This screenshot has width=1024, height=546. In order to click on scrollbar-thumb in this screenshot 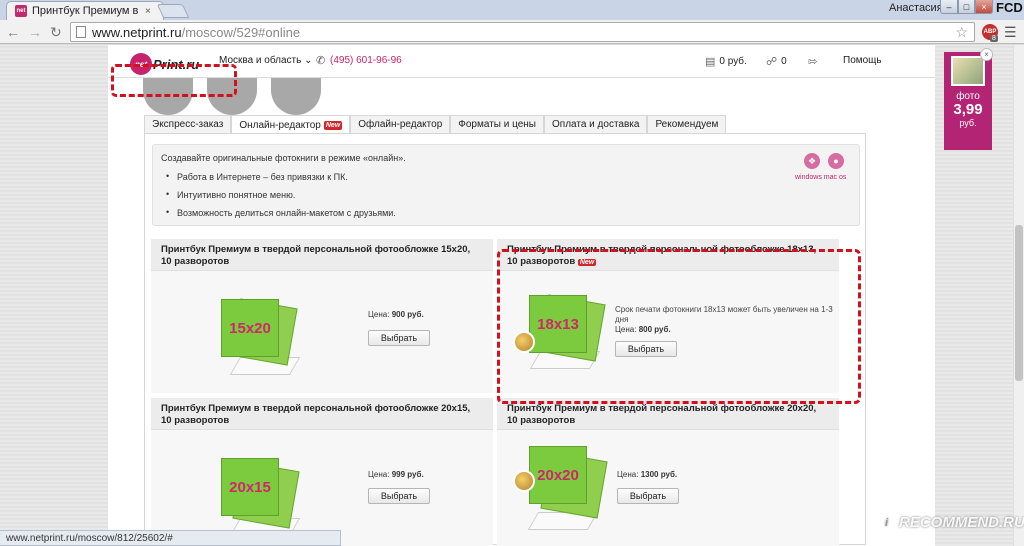, I will do `click(1019, 303)`.